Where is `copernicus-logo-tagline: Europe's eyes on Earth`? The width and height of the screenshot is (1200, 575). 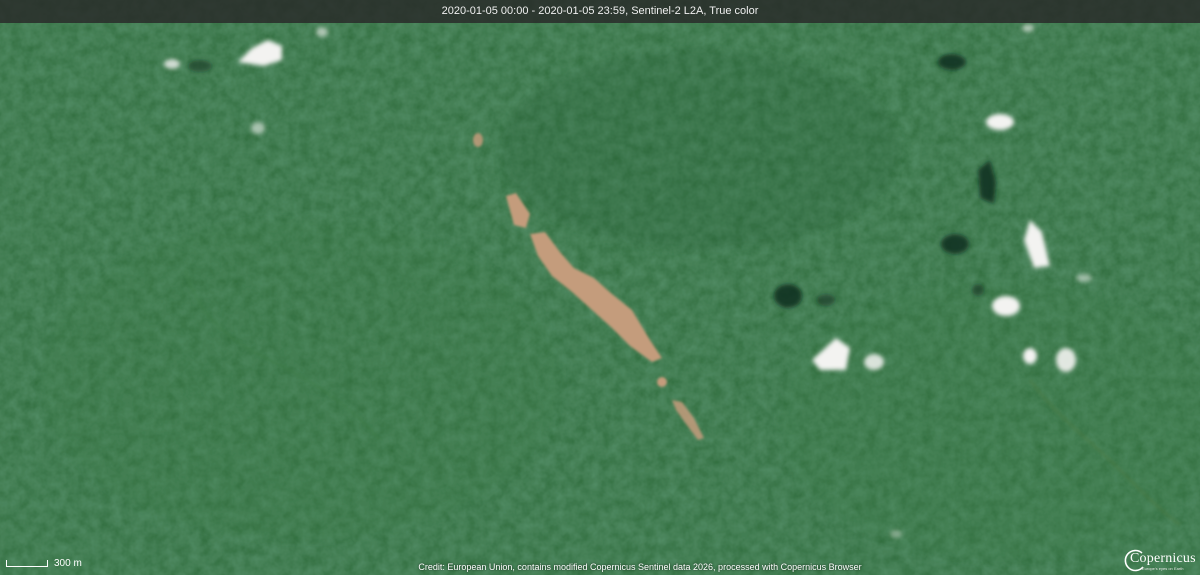 copernicus-logo-tagline: Europe's eyes on Earth is located at coordinates (1163, 568).